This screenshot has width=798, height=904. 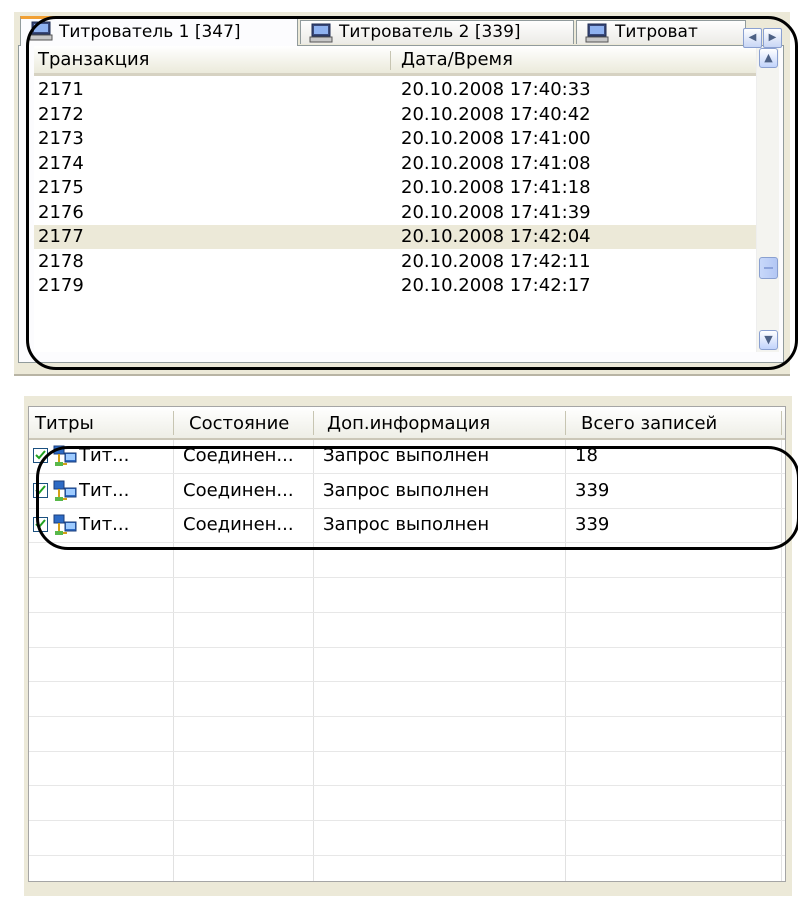 What do you see at coordinates (752, 38) in the screenshot?
I see `arrow-left-icon: ◀` at bounding box center [752, 38].